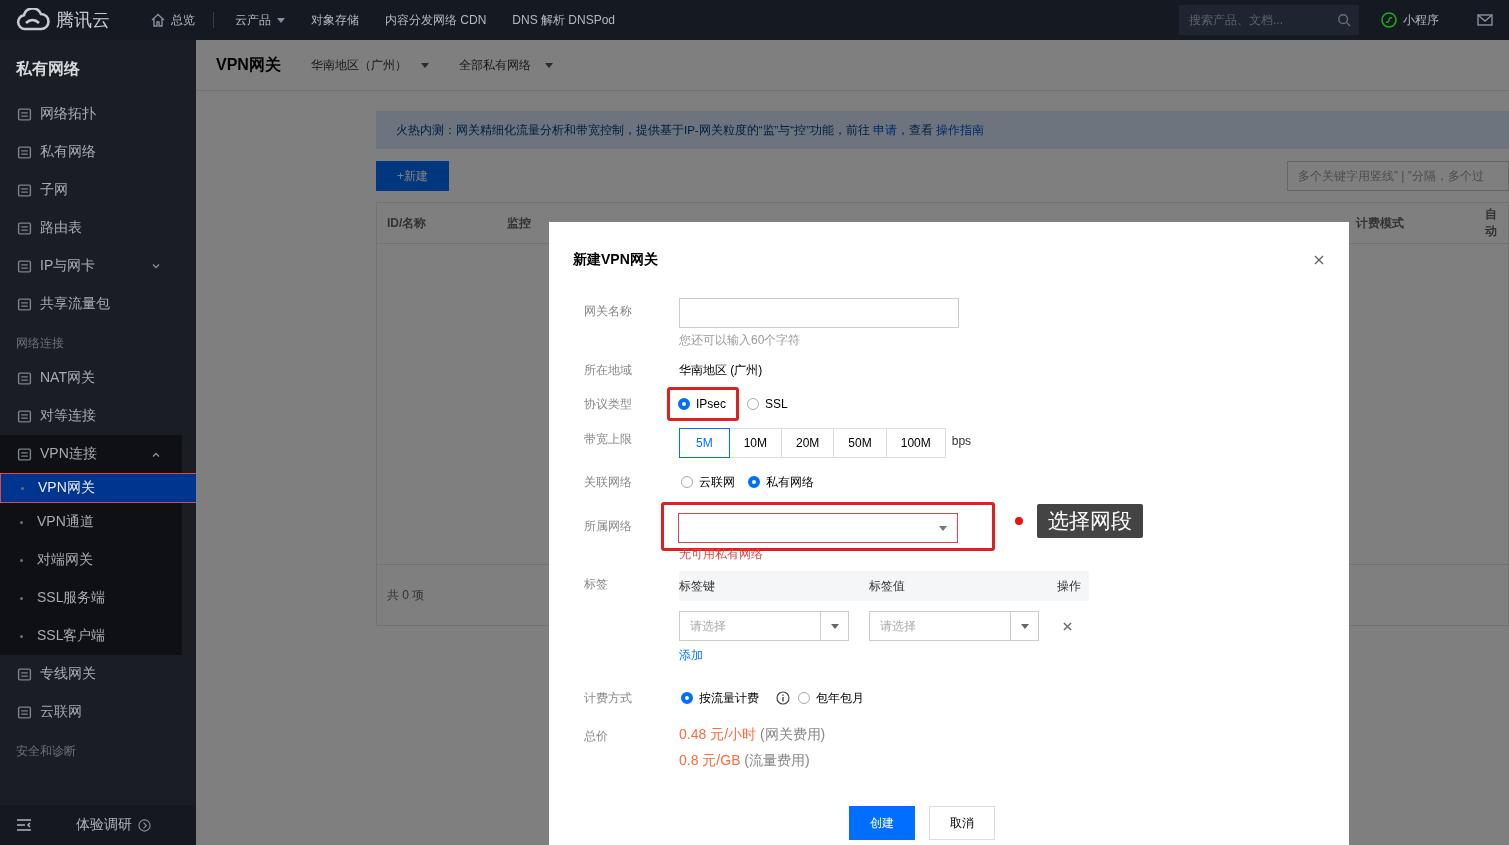  I want to click on miniprogram-link: 小程序, so click(1410, 20).